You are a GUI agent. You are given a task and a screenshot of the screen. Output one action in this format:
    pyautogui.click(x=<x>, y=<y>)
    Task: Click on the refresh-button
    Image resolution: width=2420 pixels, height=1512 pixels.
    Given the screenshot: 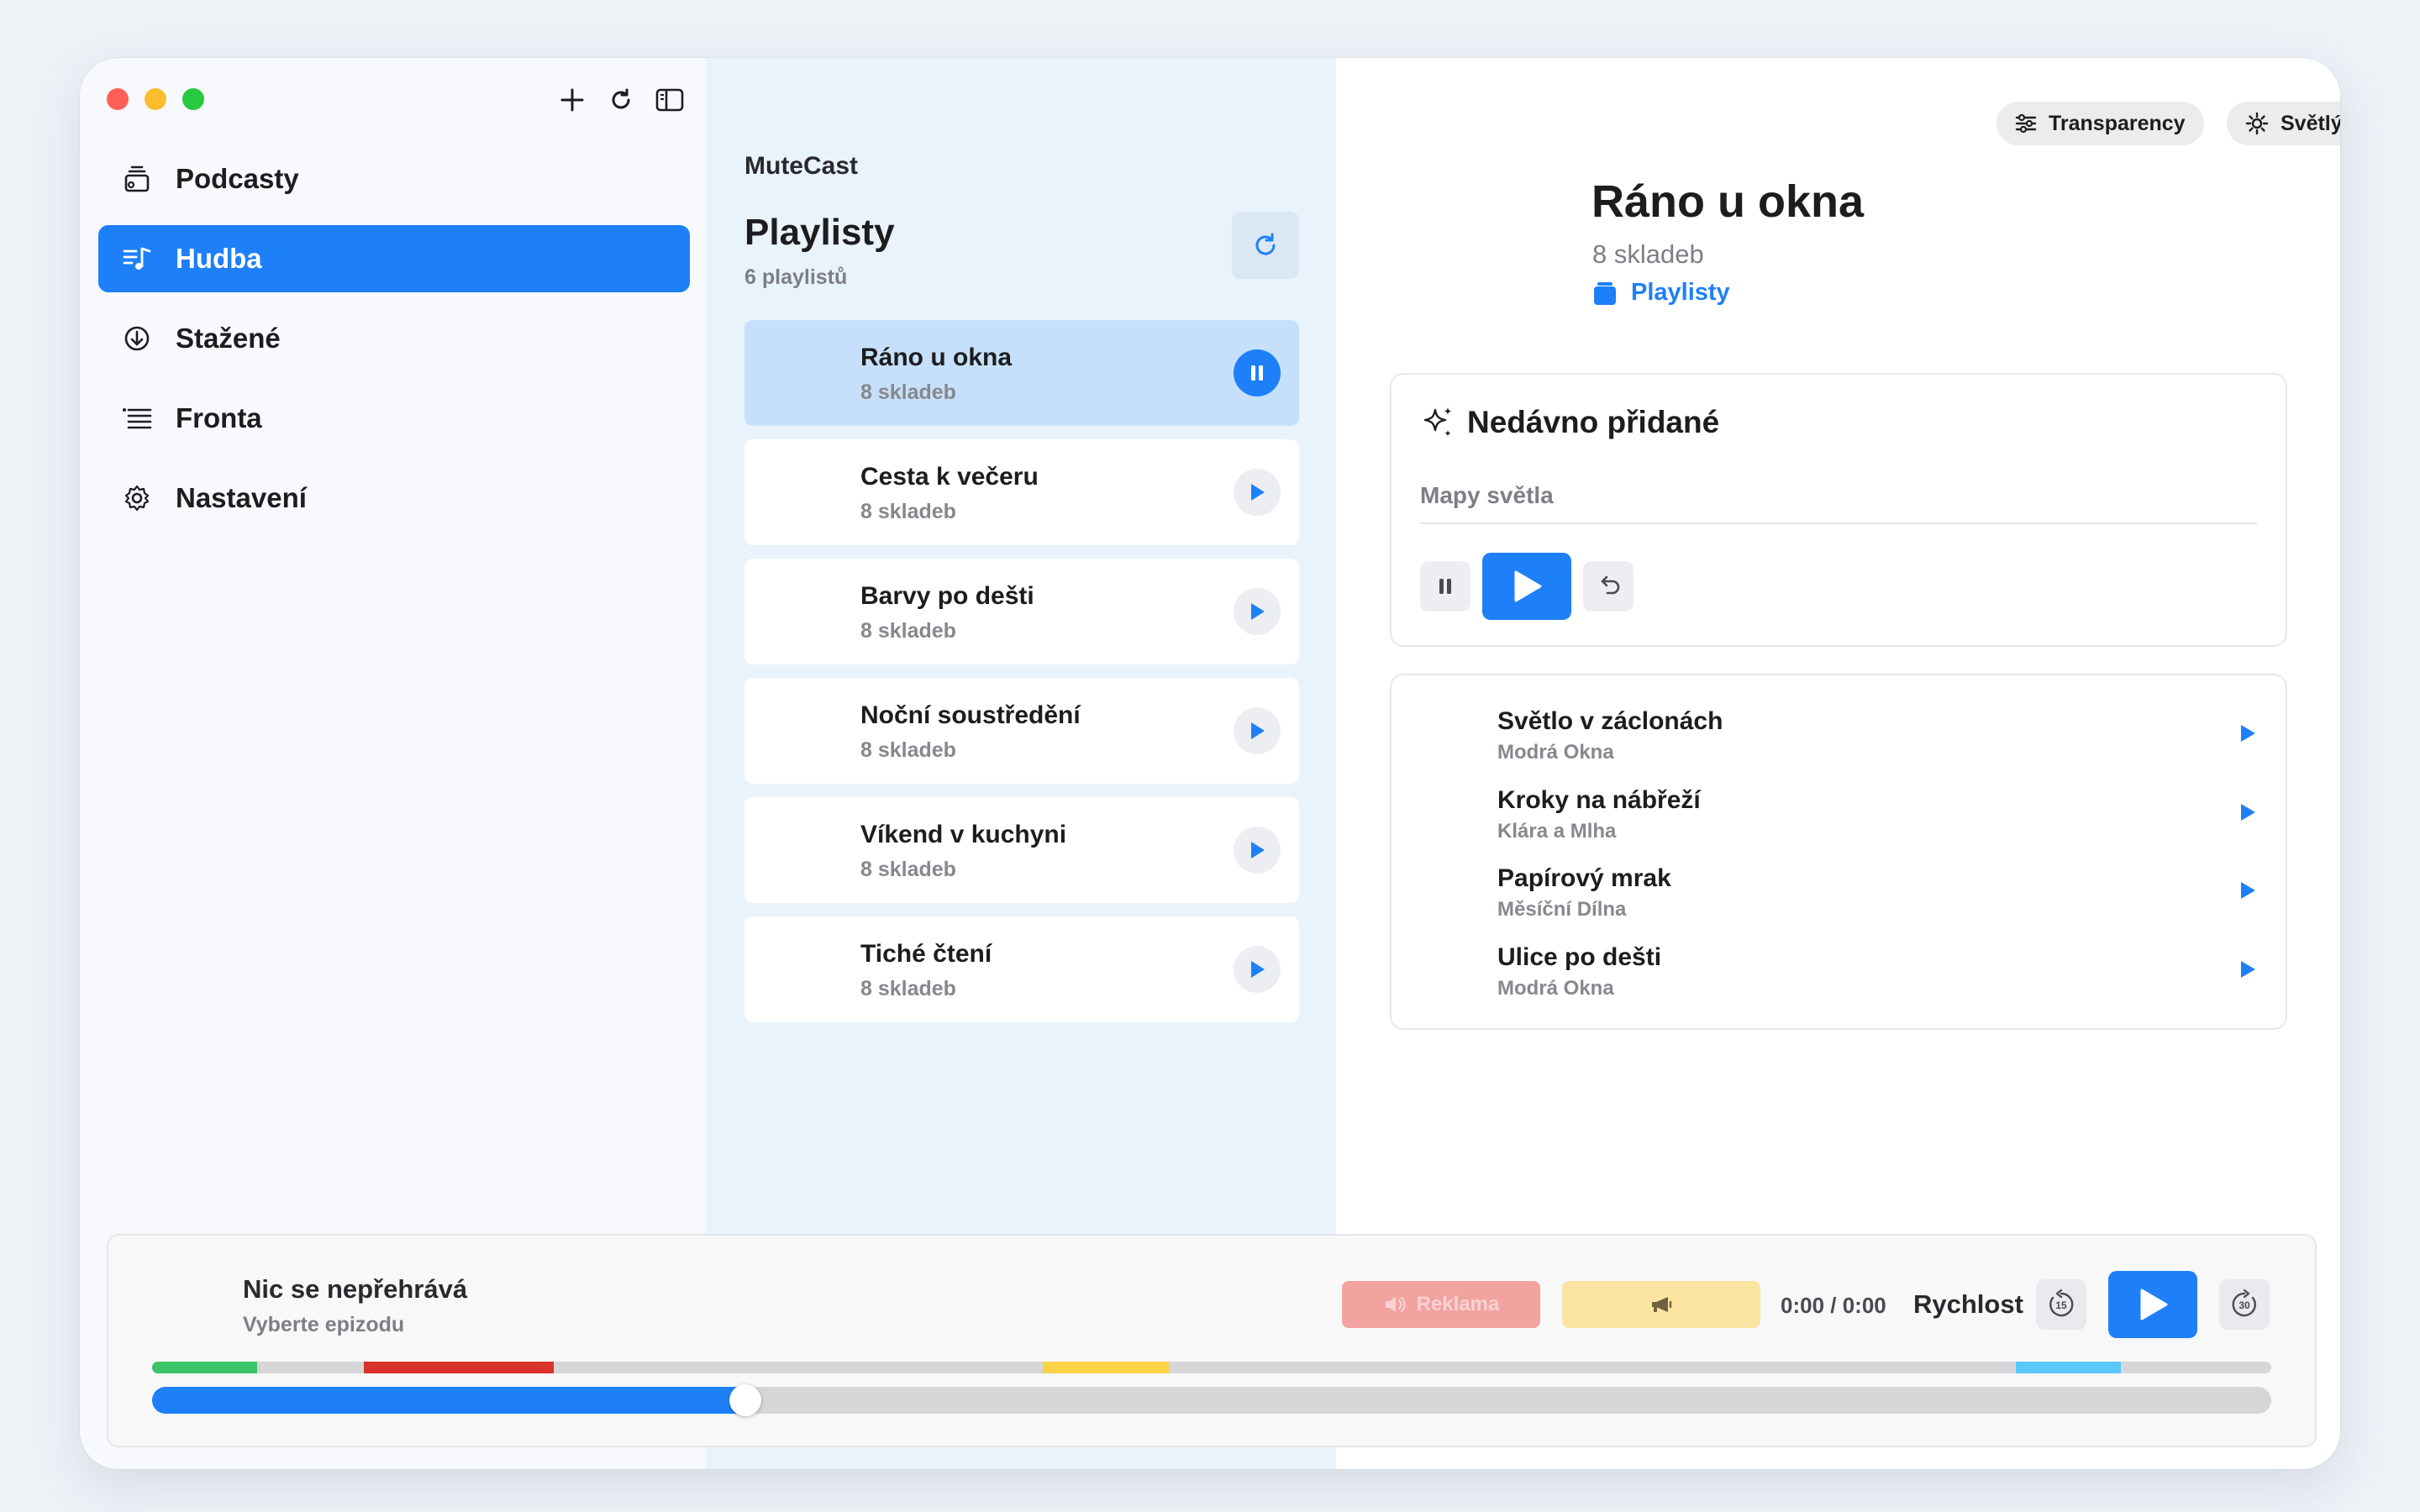 What is the action you would take?
    pyautogui.click(x=621, y=100)
    